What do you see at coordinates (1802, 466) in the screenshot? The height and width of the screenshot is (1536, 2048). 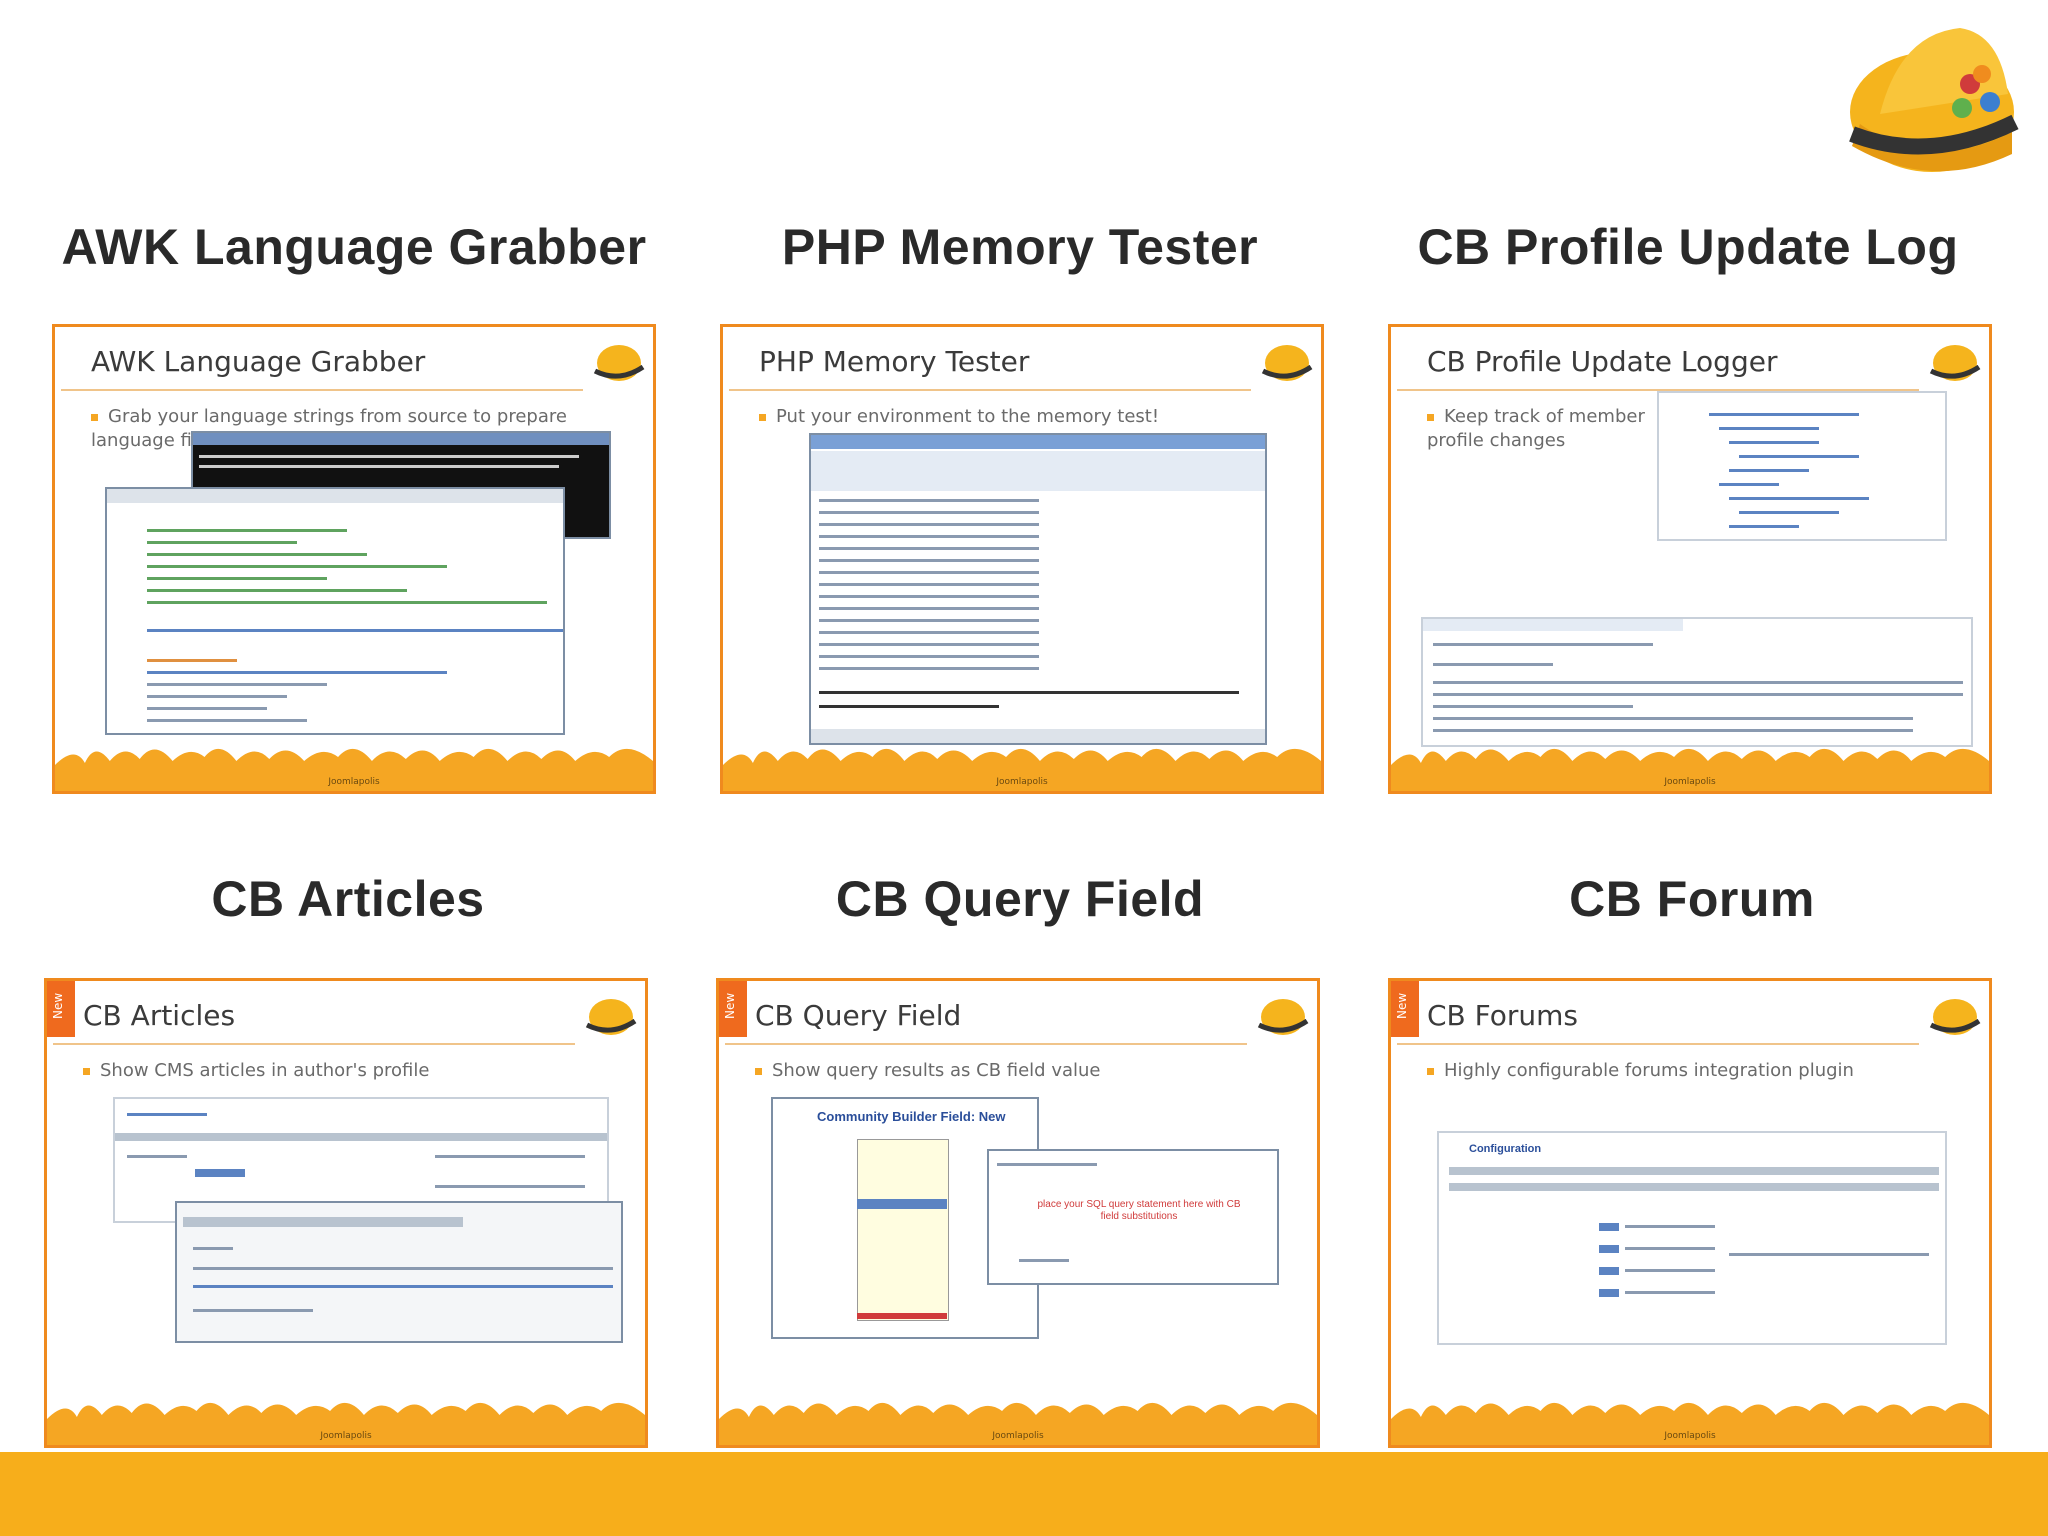 I see `xml-screenshot` at bounding box center [1802, 466].